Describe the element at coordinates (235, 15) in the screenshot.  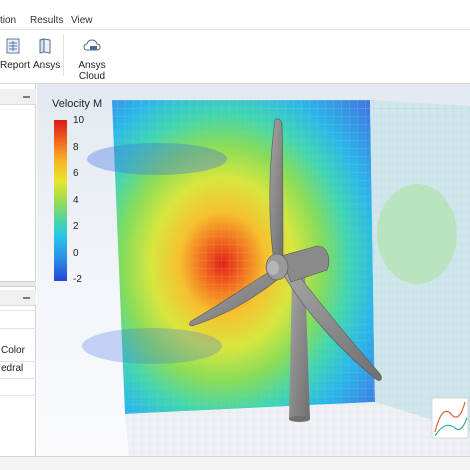
I see `menu-bar: tion Results View` at that location.